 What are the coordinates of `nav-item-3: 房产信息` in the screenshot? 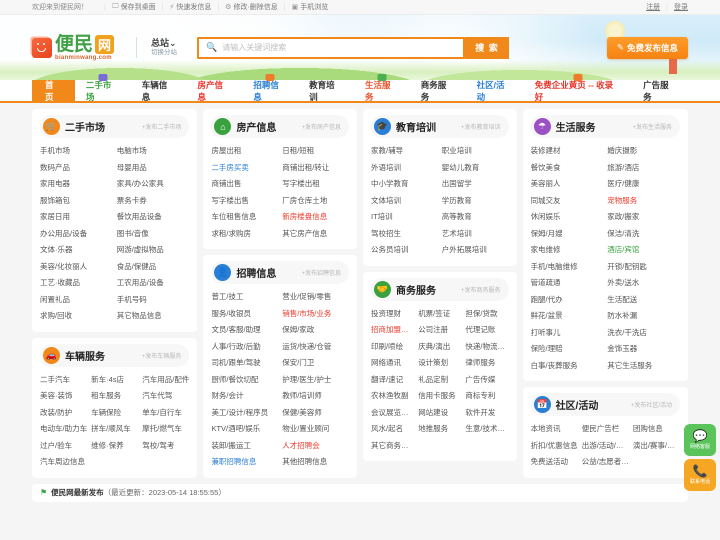 It's located at (215, 91).